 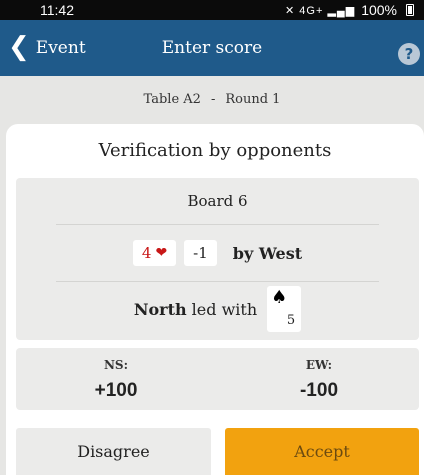 I want to click on status-bar: 11:42 ✕ 4G+ ▂▄▆ 100%, so click(x=212, y=10).